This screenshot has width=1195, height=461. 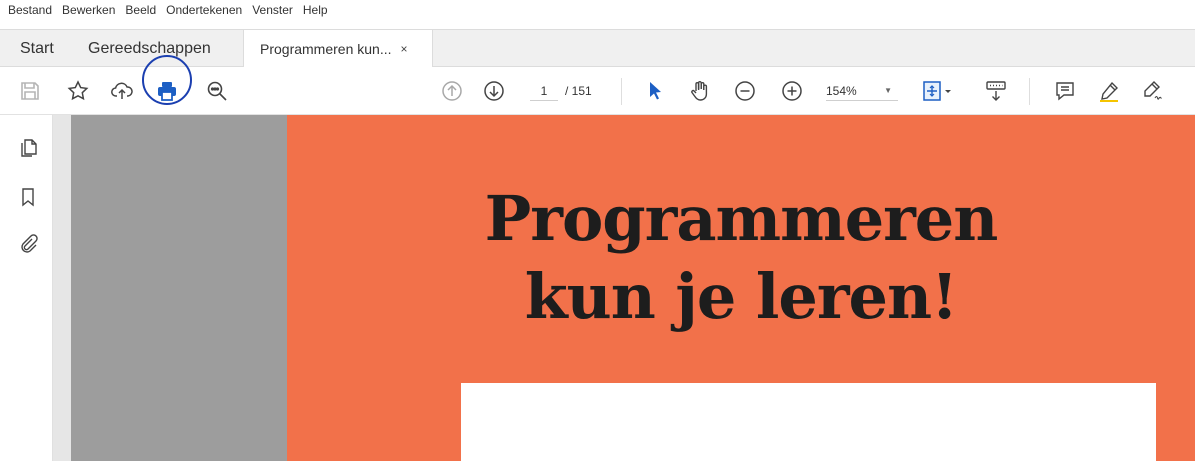 What do you see at coordinates (167, 91) in the screenshot?
I see `print-icon` at bounding box center [167, 91].